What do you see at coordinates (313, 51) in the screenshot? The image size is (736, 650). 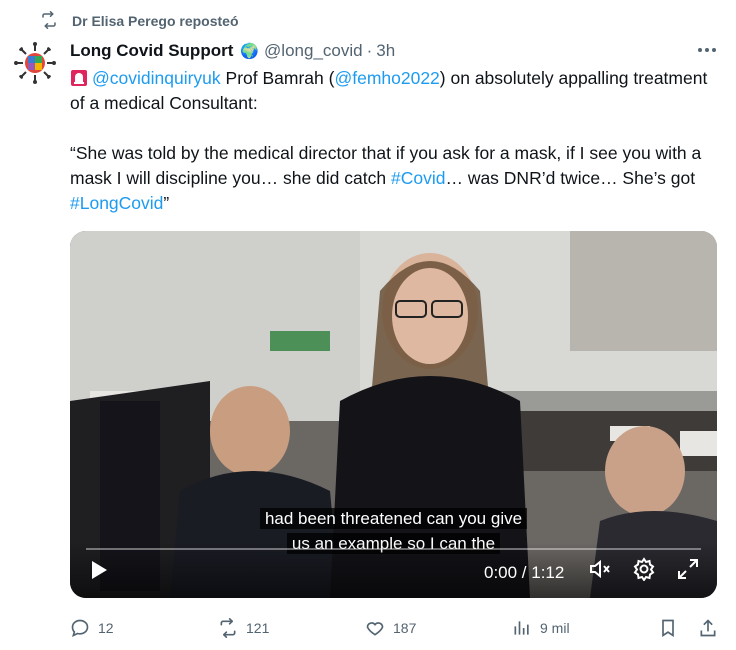 I see `author-handle: @long_covid` at bounding box center [313, 51].